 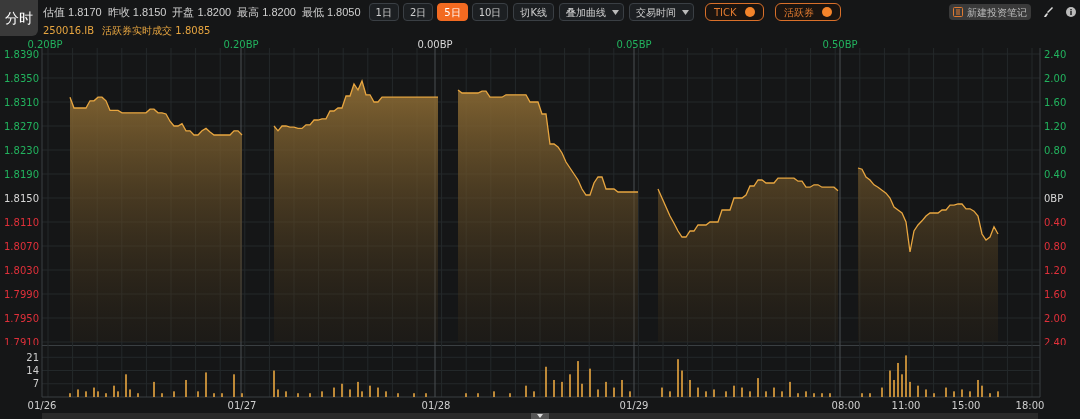 I want to click on price-axis-label: 1.8070, so click(x=21, y=246).